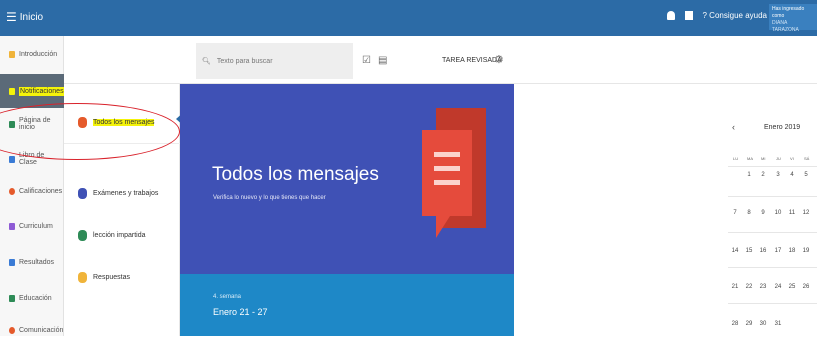  What do you see at coordinates (82, 235) in the screenshot?
I see `lesson-icon` at bounding box center [82, 235].